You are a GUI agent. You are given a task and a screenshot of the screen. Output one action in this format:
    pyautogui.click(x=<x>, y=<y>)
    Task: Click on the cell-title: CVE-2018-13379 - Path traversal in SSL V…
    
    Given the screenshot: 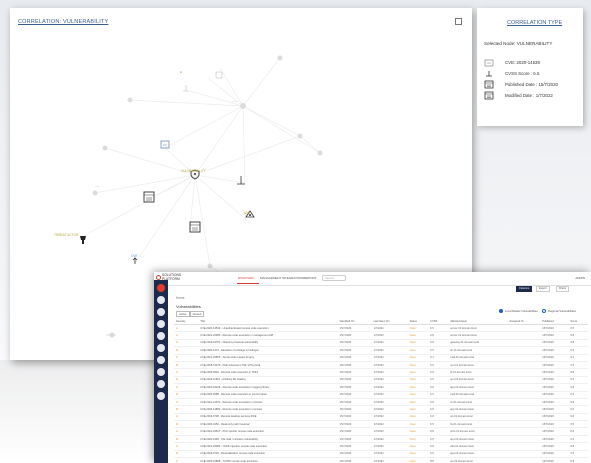 What is the action you would take?
    pyautogui.click(x=268, y=365)
    